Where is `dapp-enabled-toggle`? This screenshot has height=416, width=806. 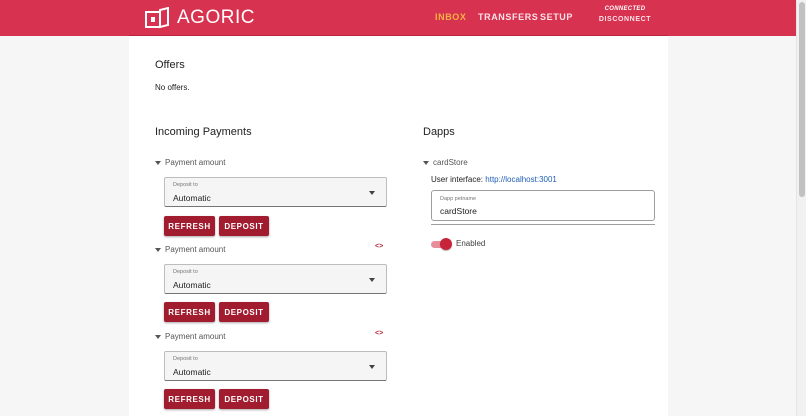
dapp-enabled-toggle is located at coordinates (441, 244).